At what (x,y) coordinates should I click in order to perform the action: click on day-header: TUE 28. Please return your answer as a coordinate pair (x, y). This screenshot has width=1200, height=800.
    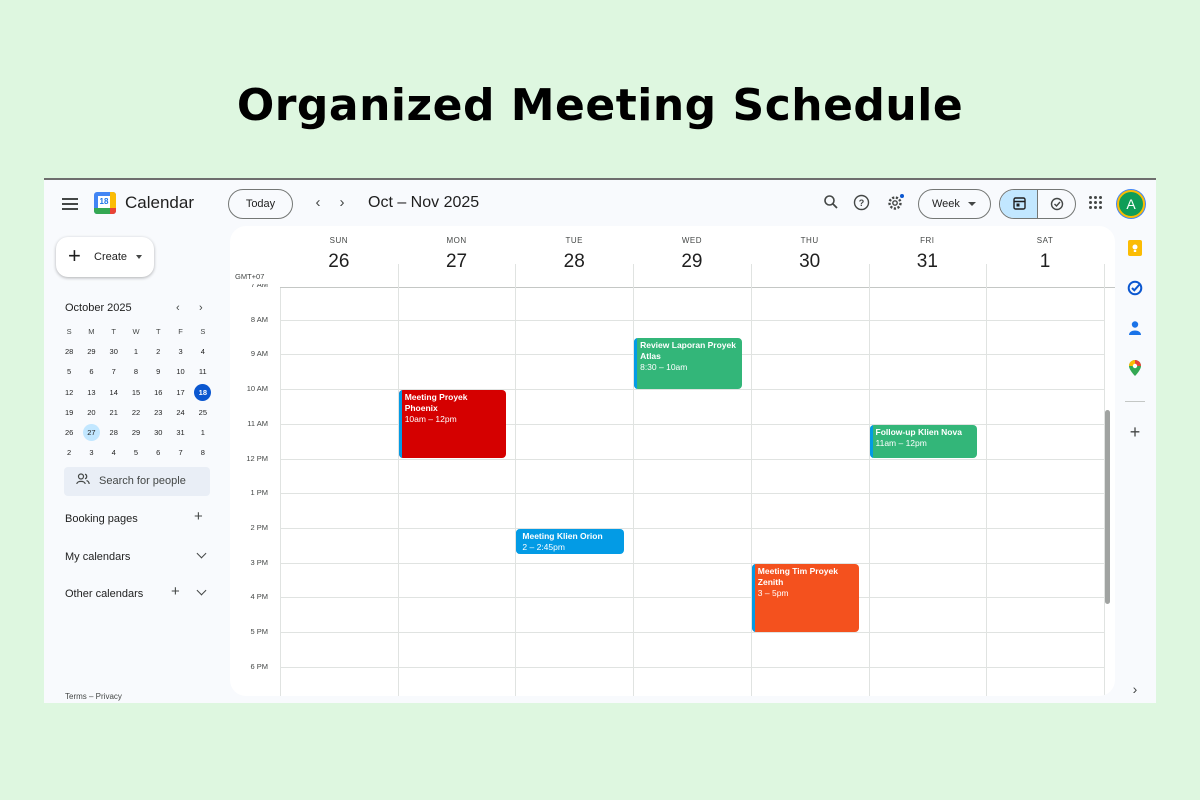
    Looking at the image, I should click on (574, 257).